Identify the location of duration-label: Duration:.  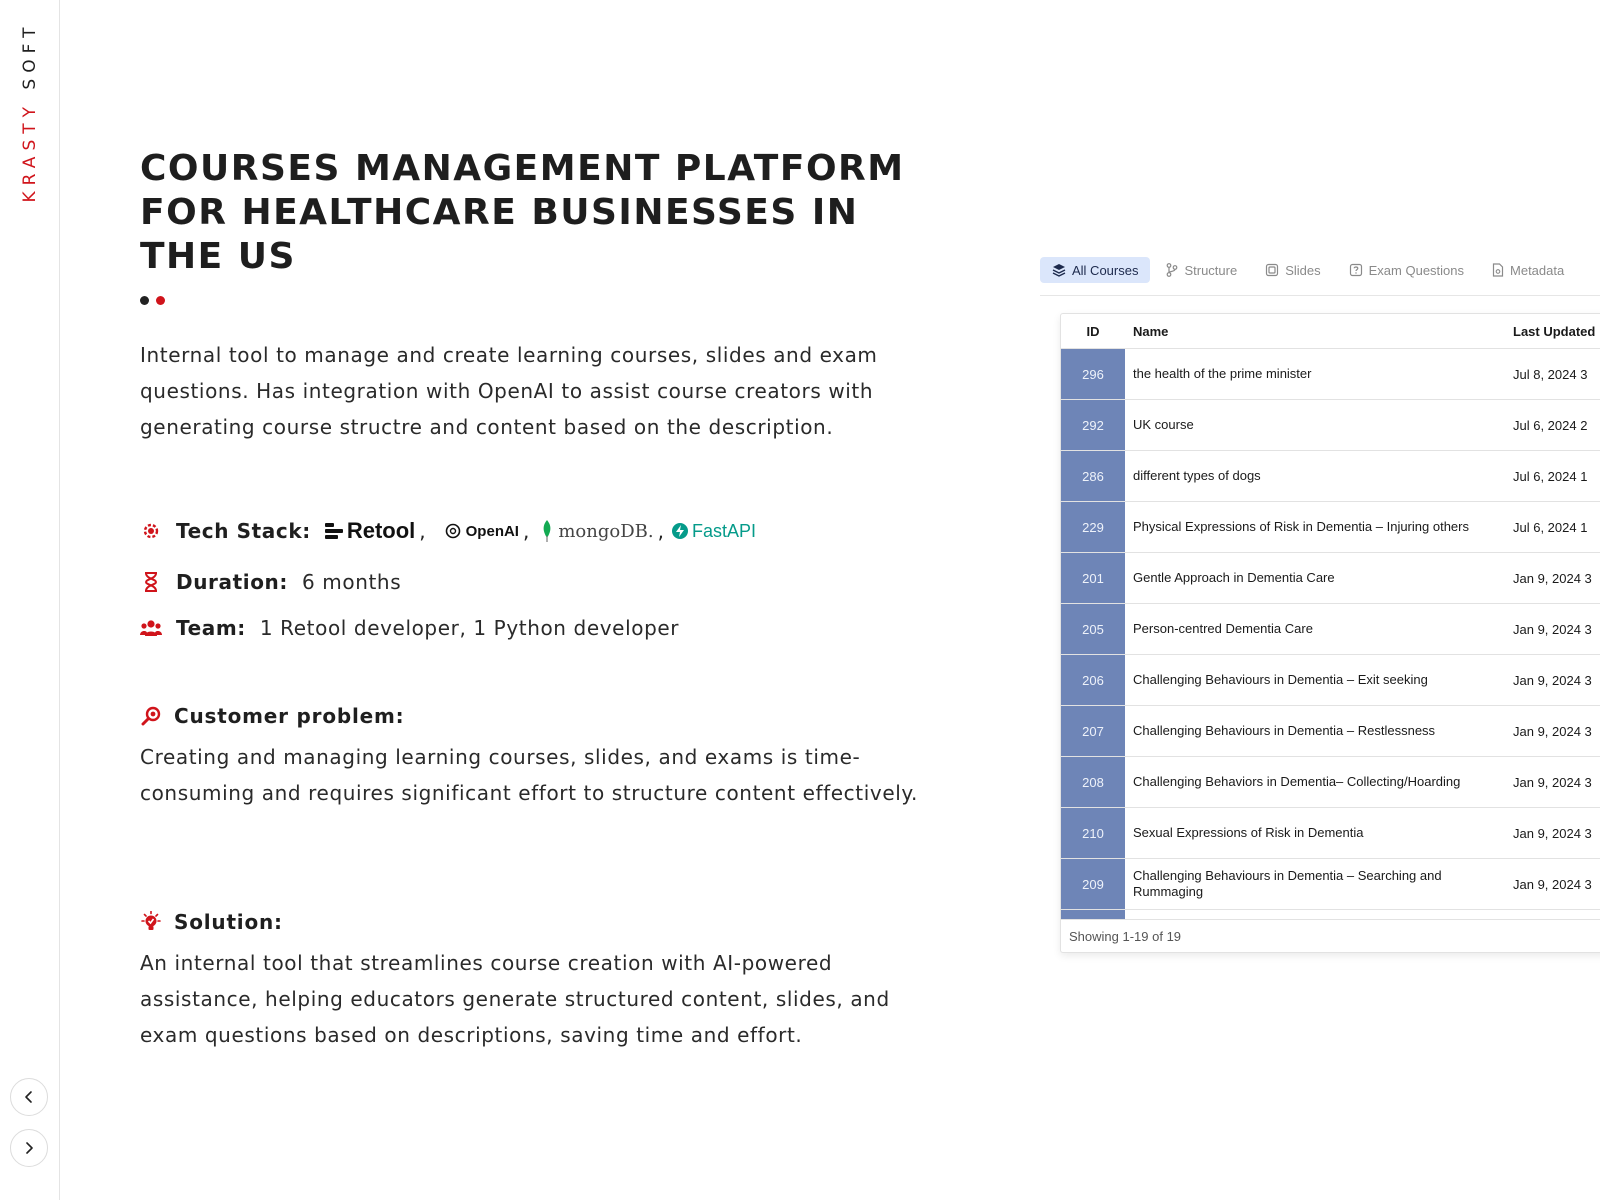
(232, 582).